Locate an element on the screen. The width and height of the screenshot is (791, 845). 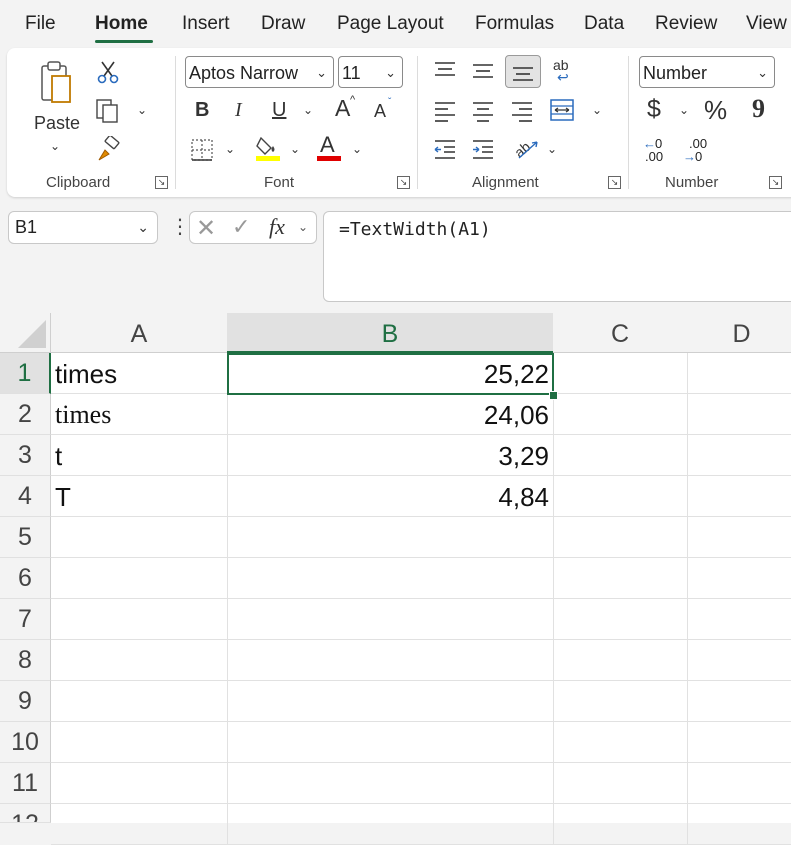
cell-a9 is located at coordinates (139, 701).